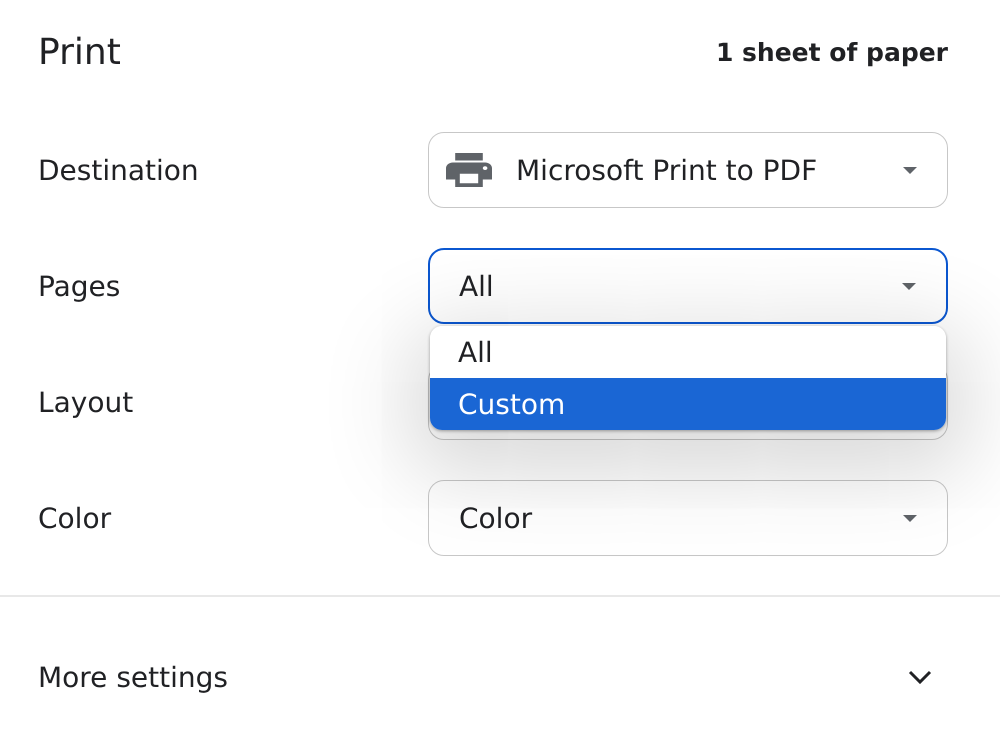  Describe the element at coordinates (119, 170) in the screenshot. I see `setting-label: Destination` at that location.